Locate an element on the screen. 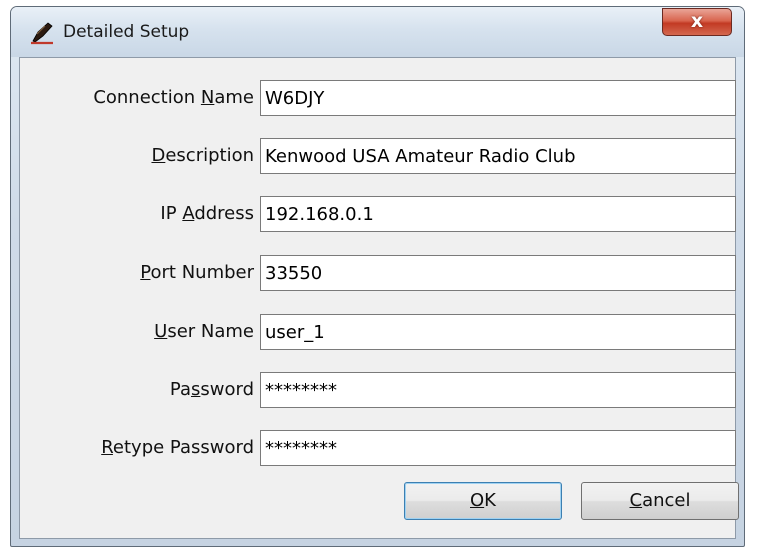  pen-icon is located at coordinates (42, 33).